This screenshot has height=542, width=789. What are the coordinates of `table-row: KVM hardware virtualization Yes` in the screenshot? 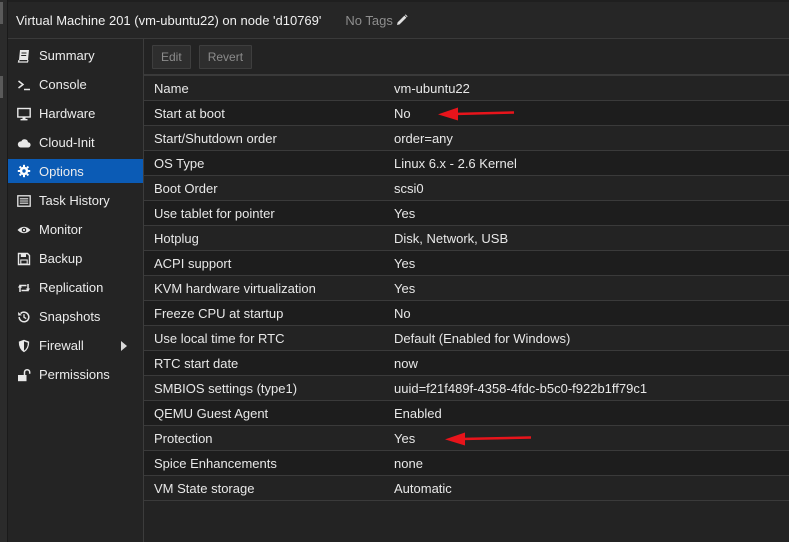 It's located at (466, 288).